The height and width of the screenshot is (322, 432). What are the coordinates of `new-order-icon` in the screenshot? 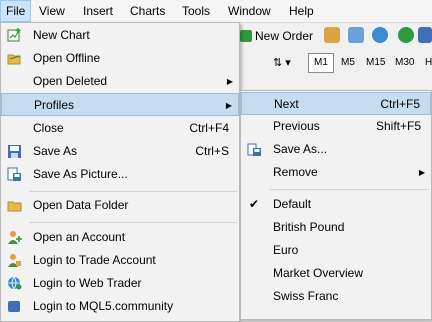 It's located at (246, 36).